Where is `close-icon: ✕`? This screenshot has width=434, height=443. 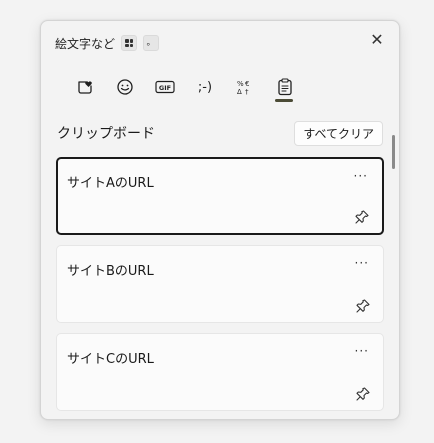 close-icon: ✕ is located at coordinates (377, 39).